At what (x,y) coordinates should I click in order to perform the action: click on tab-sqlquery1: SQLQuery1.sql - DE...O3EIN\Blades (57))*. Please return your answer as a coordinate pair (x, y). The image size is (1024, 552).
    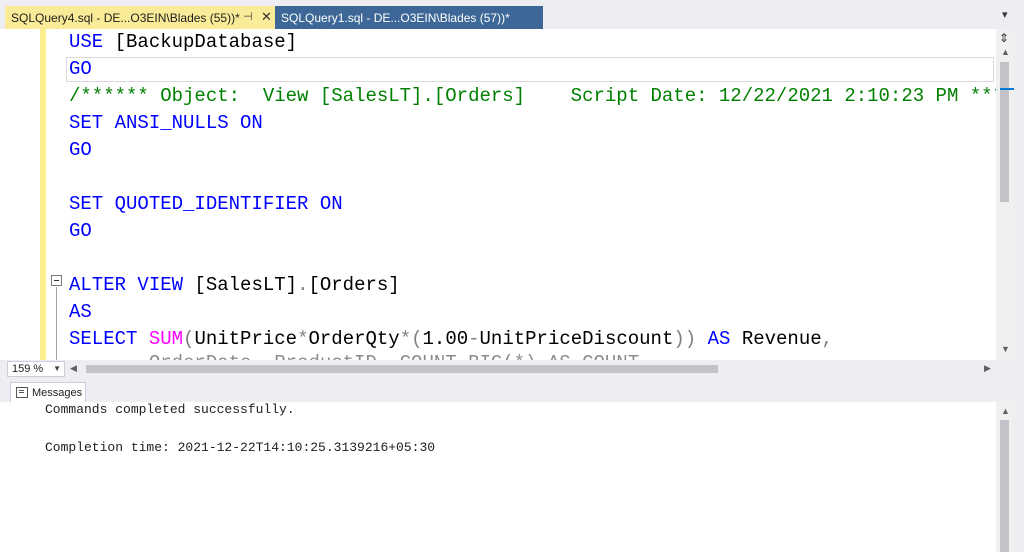
    Looking at the image, I should click on (409, 17).